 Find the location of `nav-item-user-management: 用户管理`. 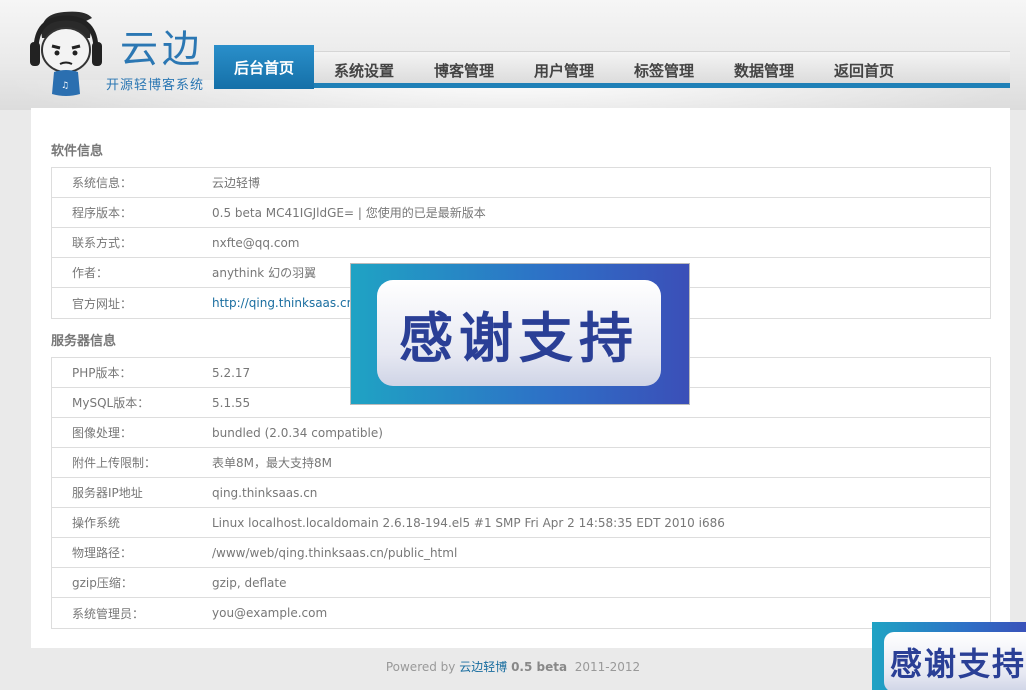

nav-item-user-management: 用户管理 is located at coordinates (564, 67).